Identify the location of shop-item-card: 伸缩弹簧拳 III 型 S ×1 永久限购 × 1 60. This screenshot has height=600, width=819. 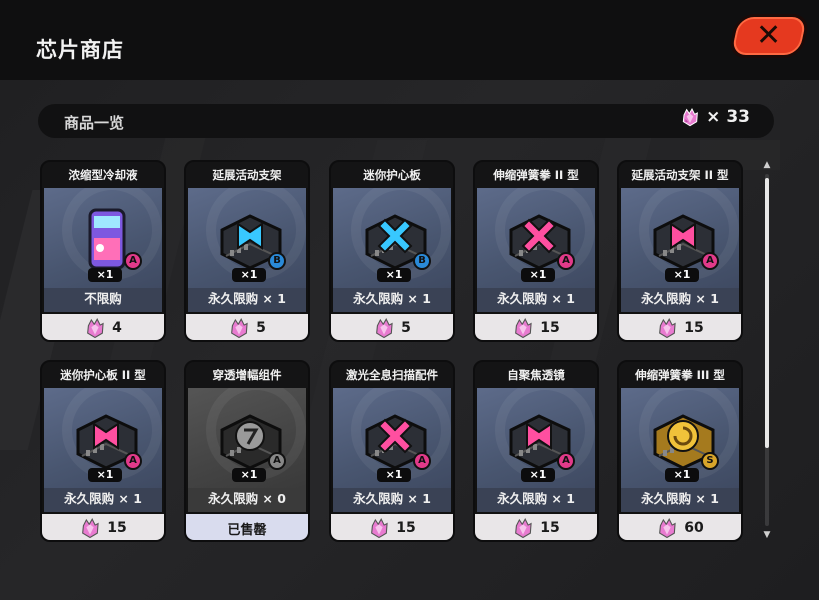
(680, 451).